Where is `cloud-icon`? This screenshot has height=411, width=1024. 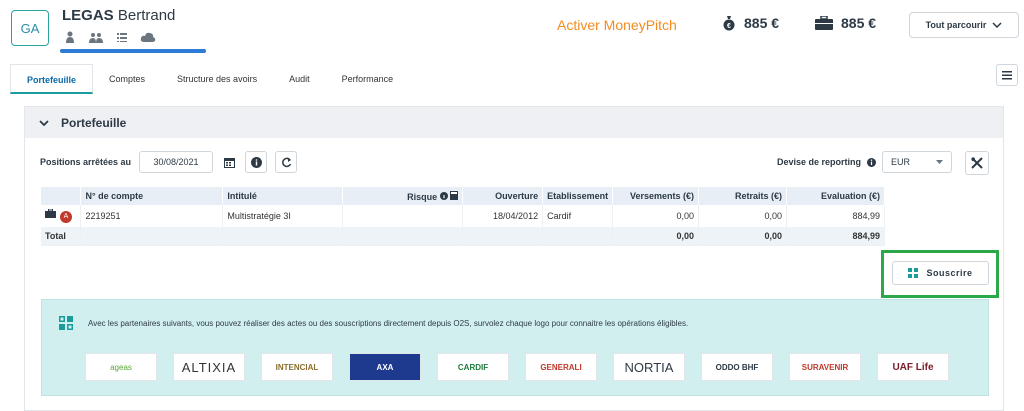
cloud-icon is located at coordinates (148, 37).